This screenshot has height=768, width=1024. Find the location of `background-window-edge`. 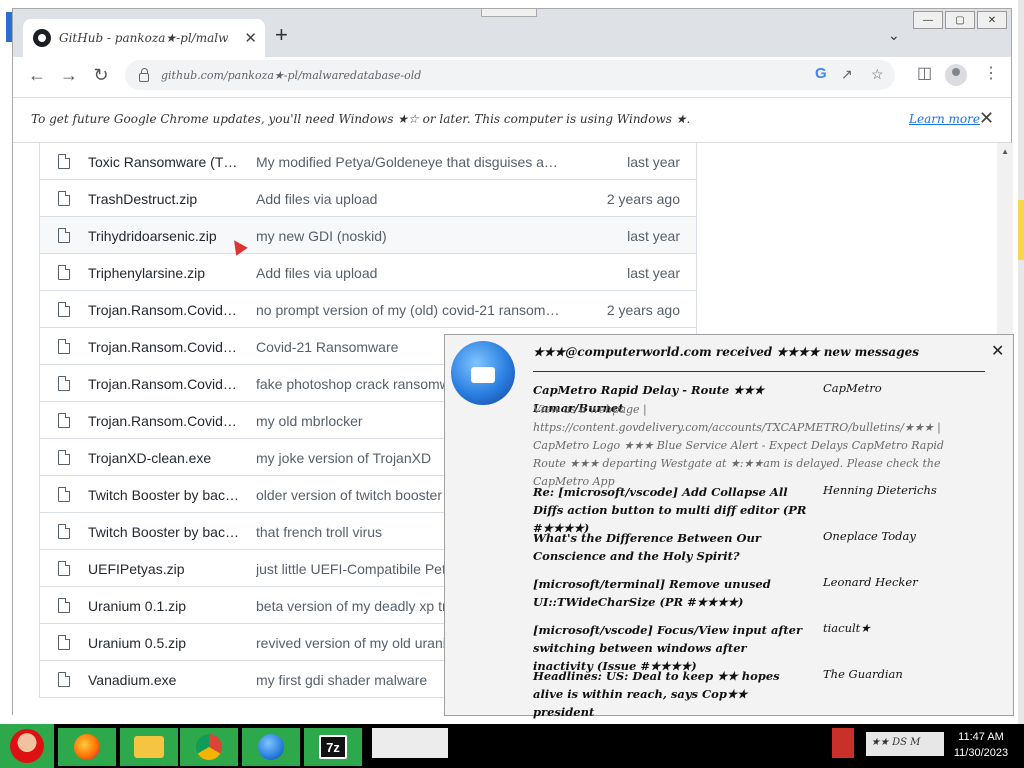

background-window-edge is located at coordinates (1021, 362).